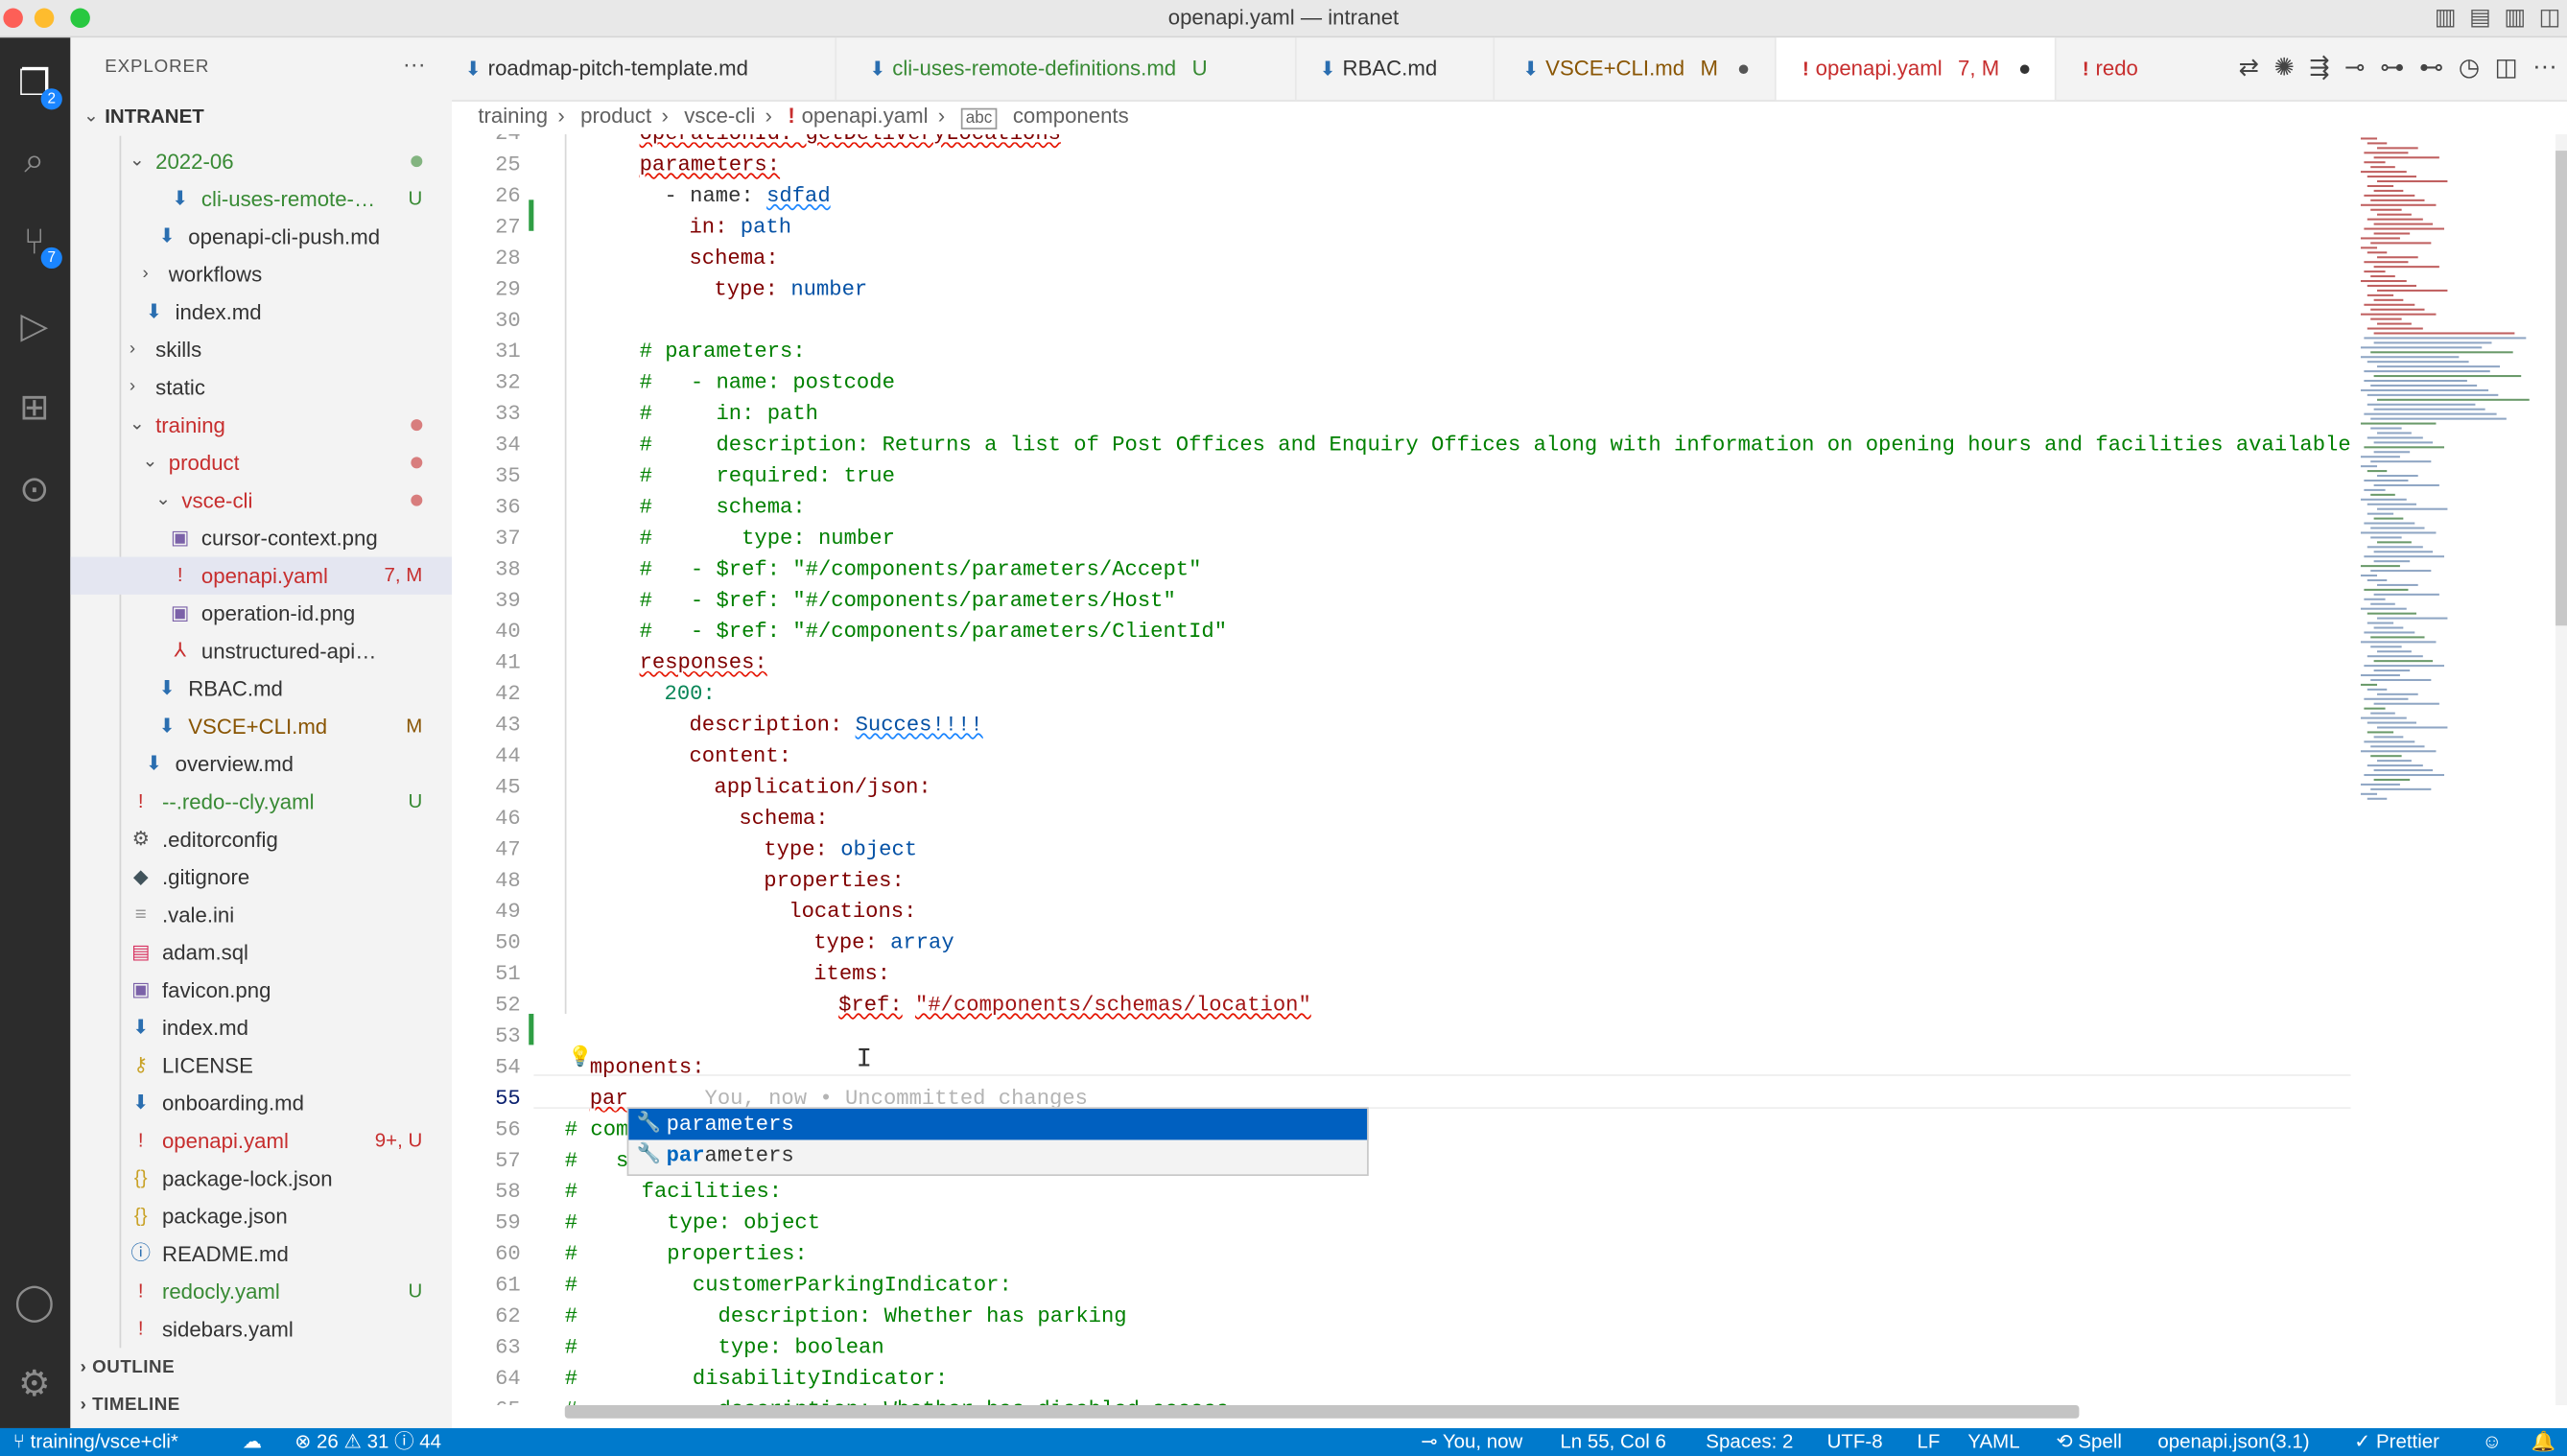 The image size is (2567, 1456). I want to click on tab-openapi-yaml: ! openapi.yaml 7, M ●, so click(1916, 69).